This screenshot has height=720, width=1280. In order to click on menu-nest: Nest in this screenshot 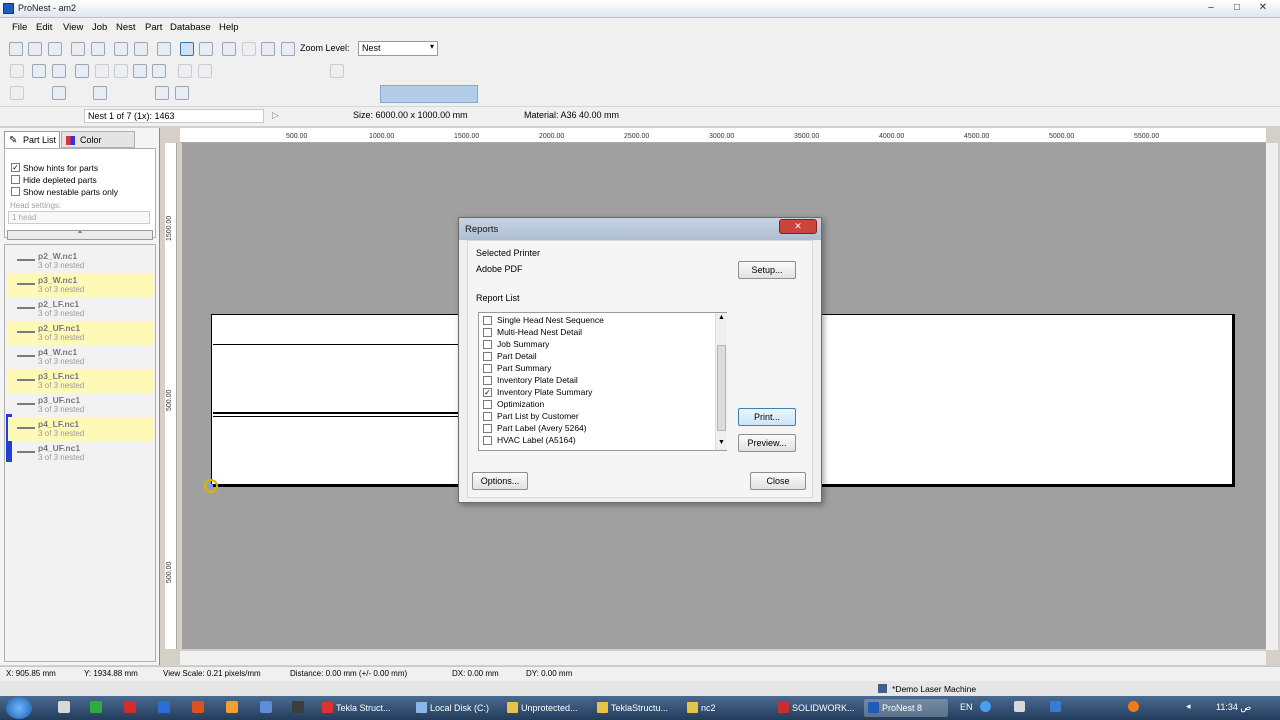, I will do `click(126, 27)`.